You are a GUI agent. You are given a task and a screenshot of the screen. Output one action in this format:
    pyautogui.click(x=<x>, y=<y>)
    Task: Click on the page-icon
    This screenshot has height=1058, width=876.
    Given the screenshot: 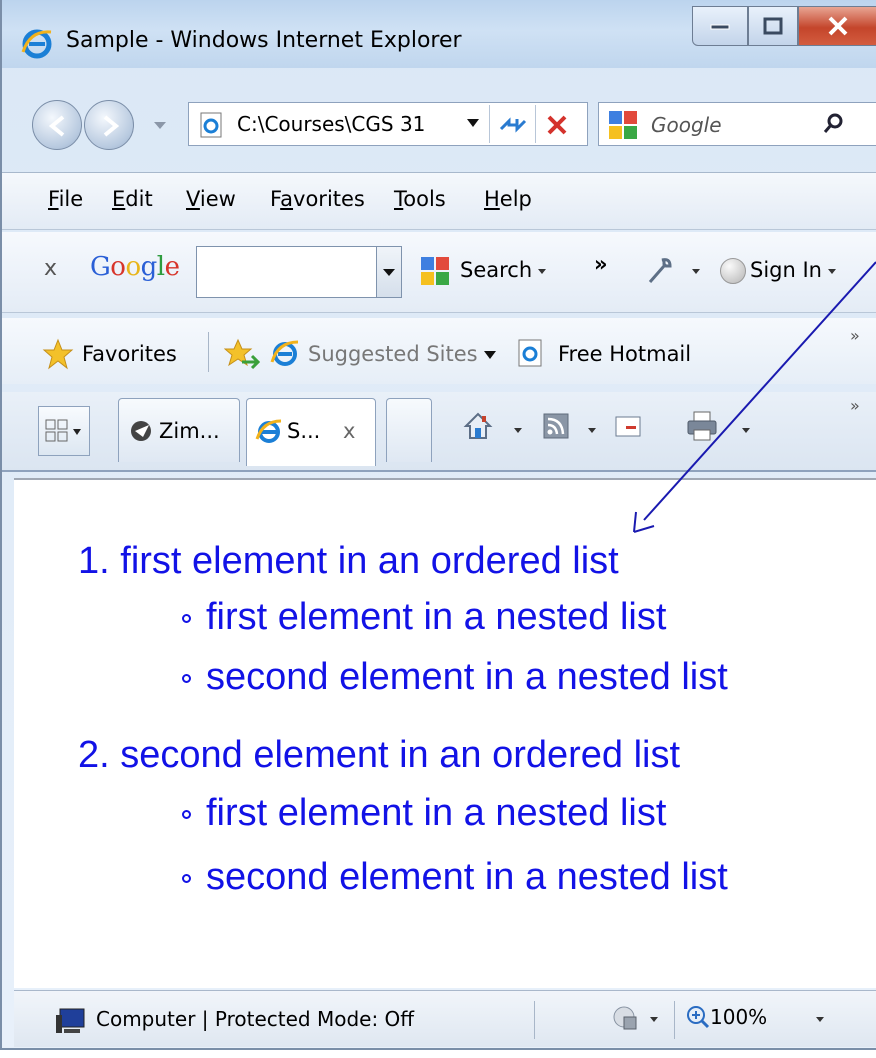 What is the action you would take?
    pyautogui.click(x=211, y=125)
    